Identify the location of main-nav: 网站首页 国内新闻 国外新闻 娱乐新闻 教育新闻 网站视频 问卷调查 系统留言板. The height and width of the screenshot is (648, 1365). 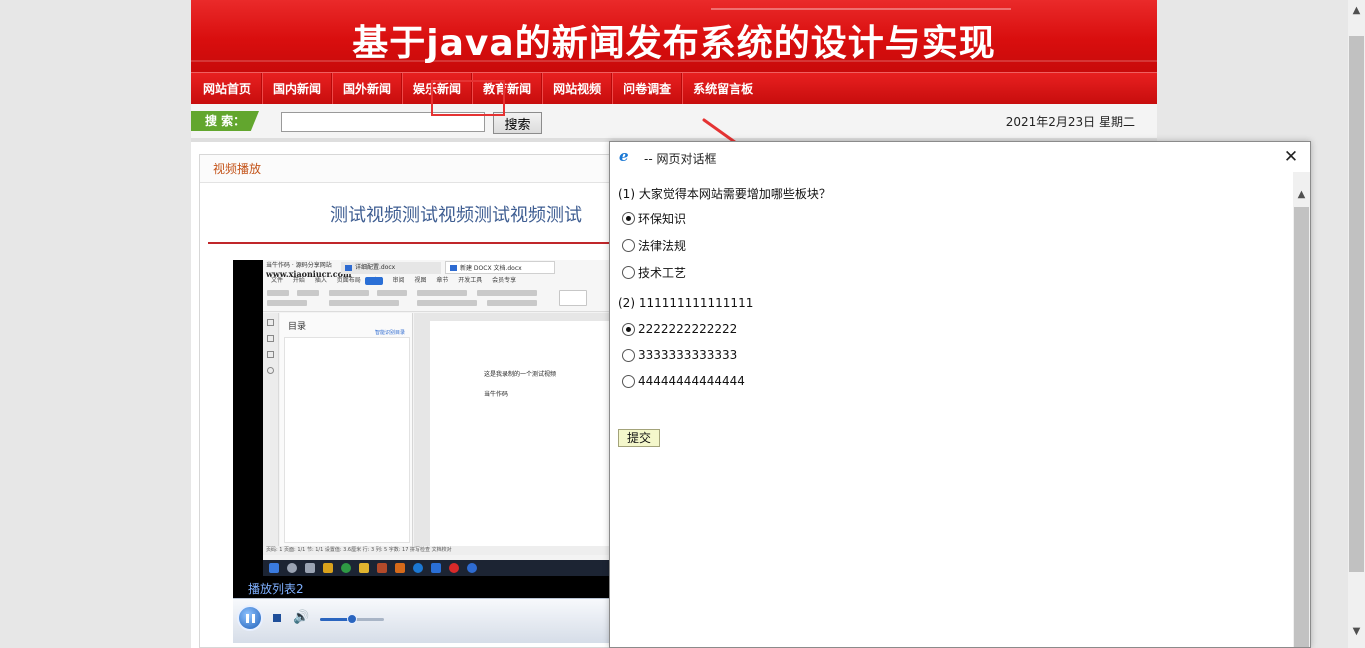
(674, 88).